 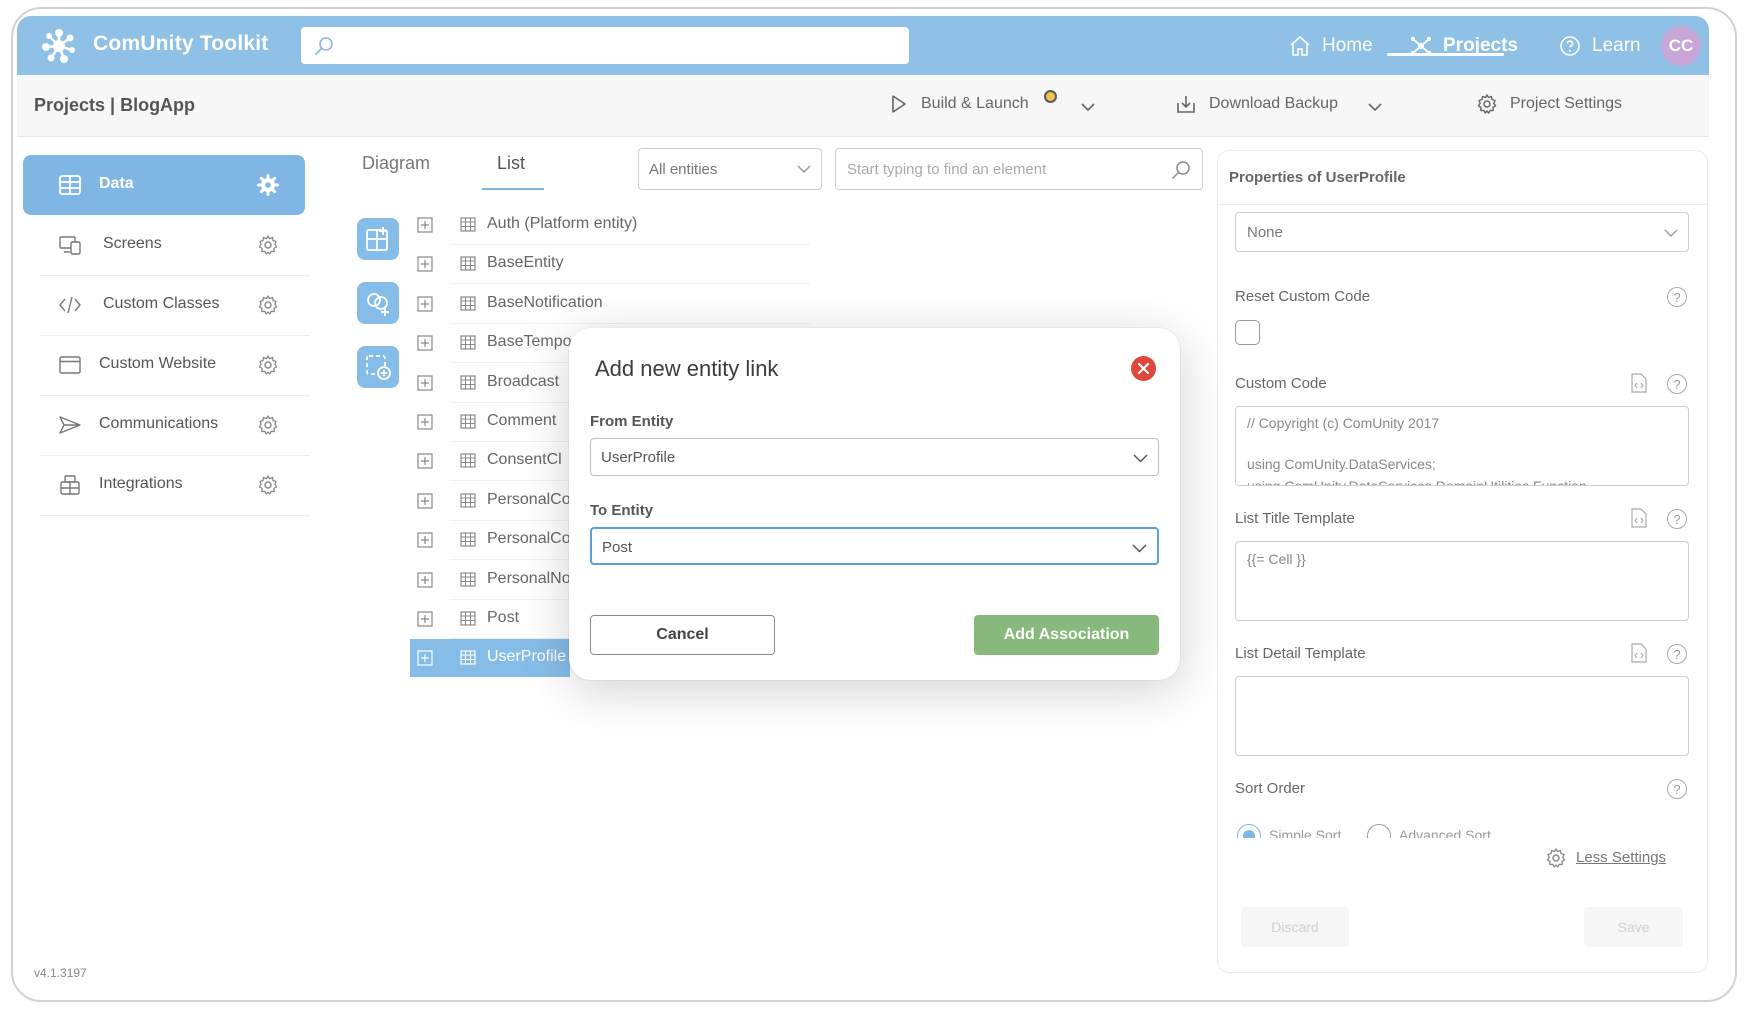 I want to click on entity-name: Auth (Platform entity), so click(x=562, y=223).